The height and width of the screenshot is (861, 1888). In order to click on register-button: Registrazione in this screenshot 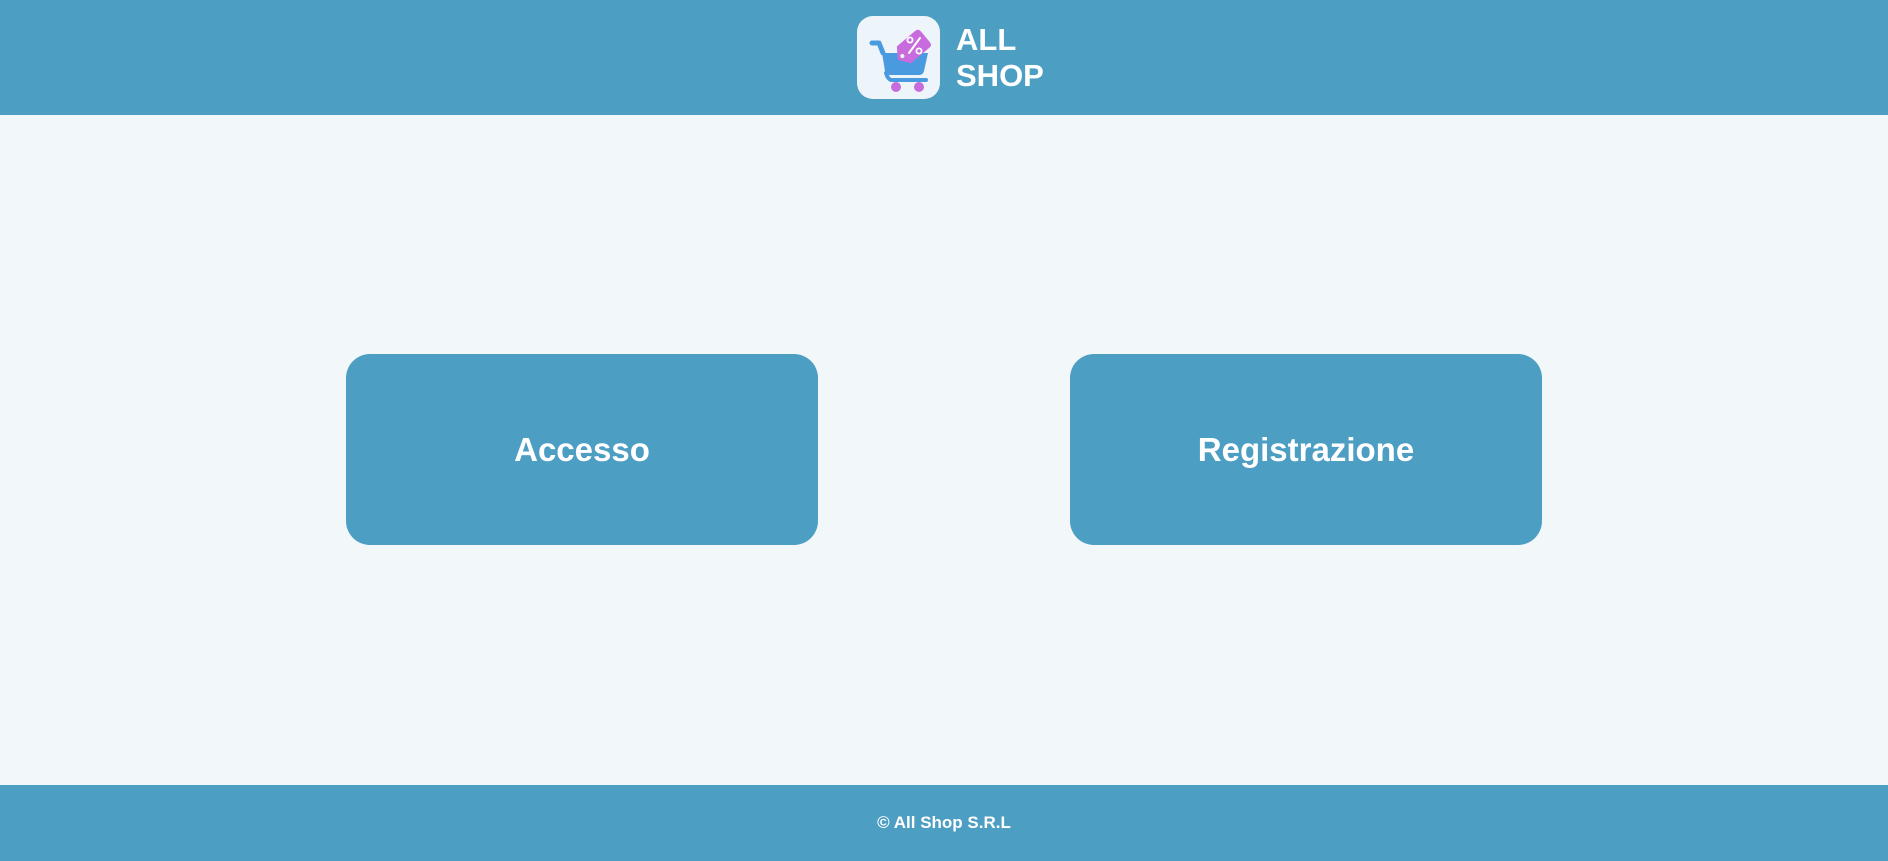, I will do `click(1306, 449)`.